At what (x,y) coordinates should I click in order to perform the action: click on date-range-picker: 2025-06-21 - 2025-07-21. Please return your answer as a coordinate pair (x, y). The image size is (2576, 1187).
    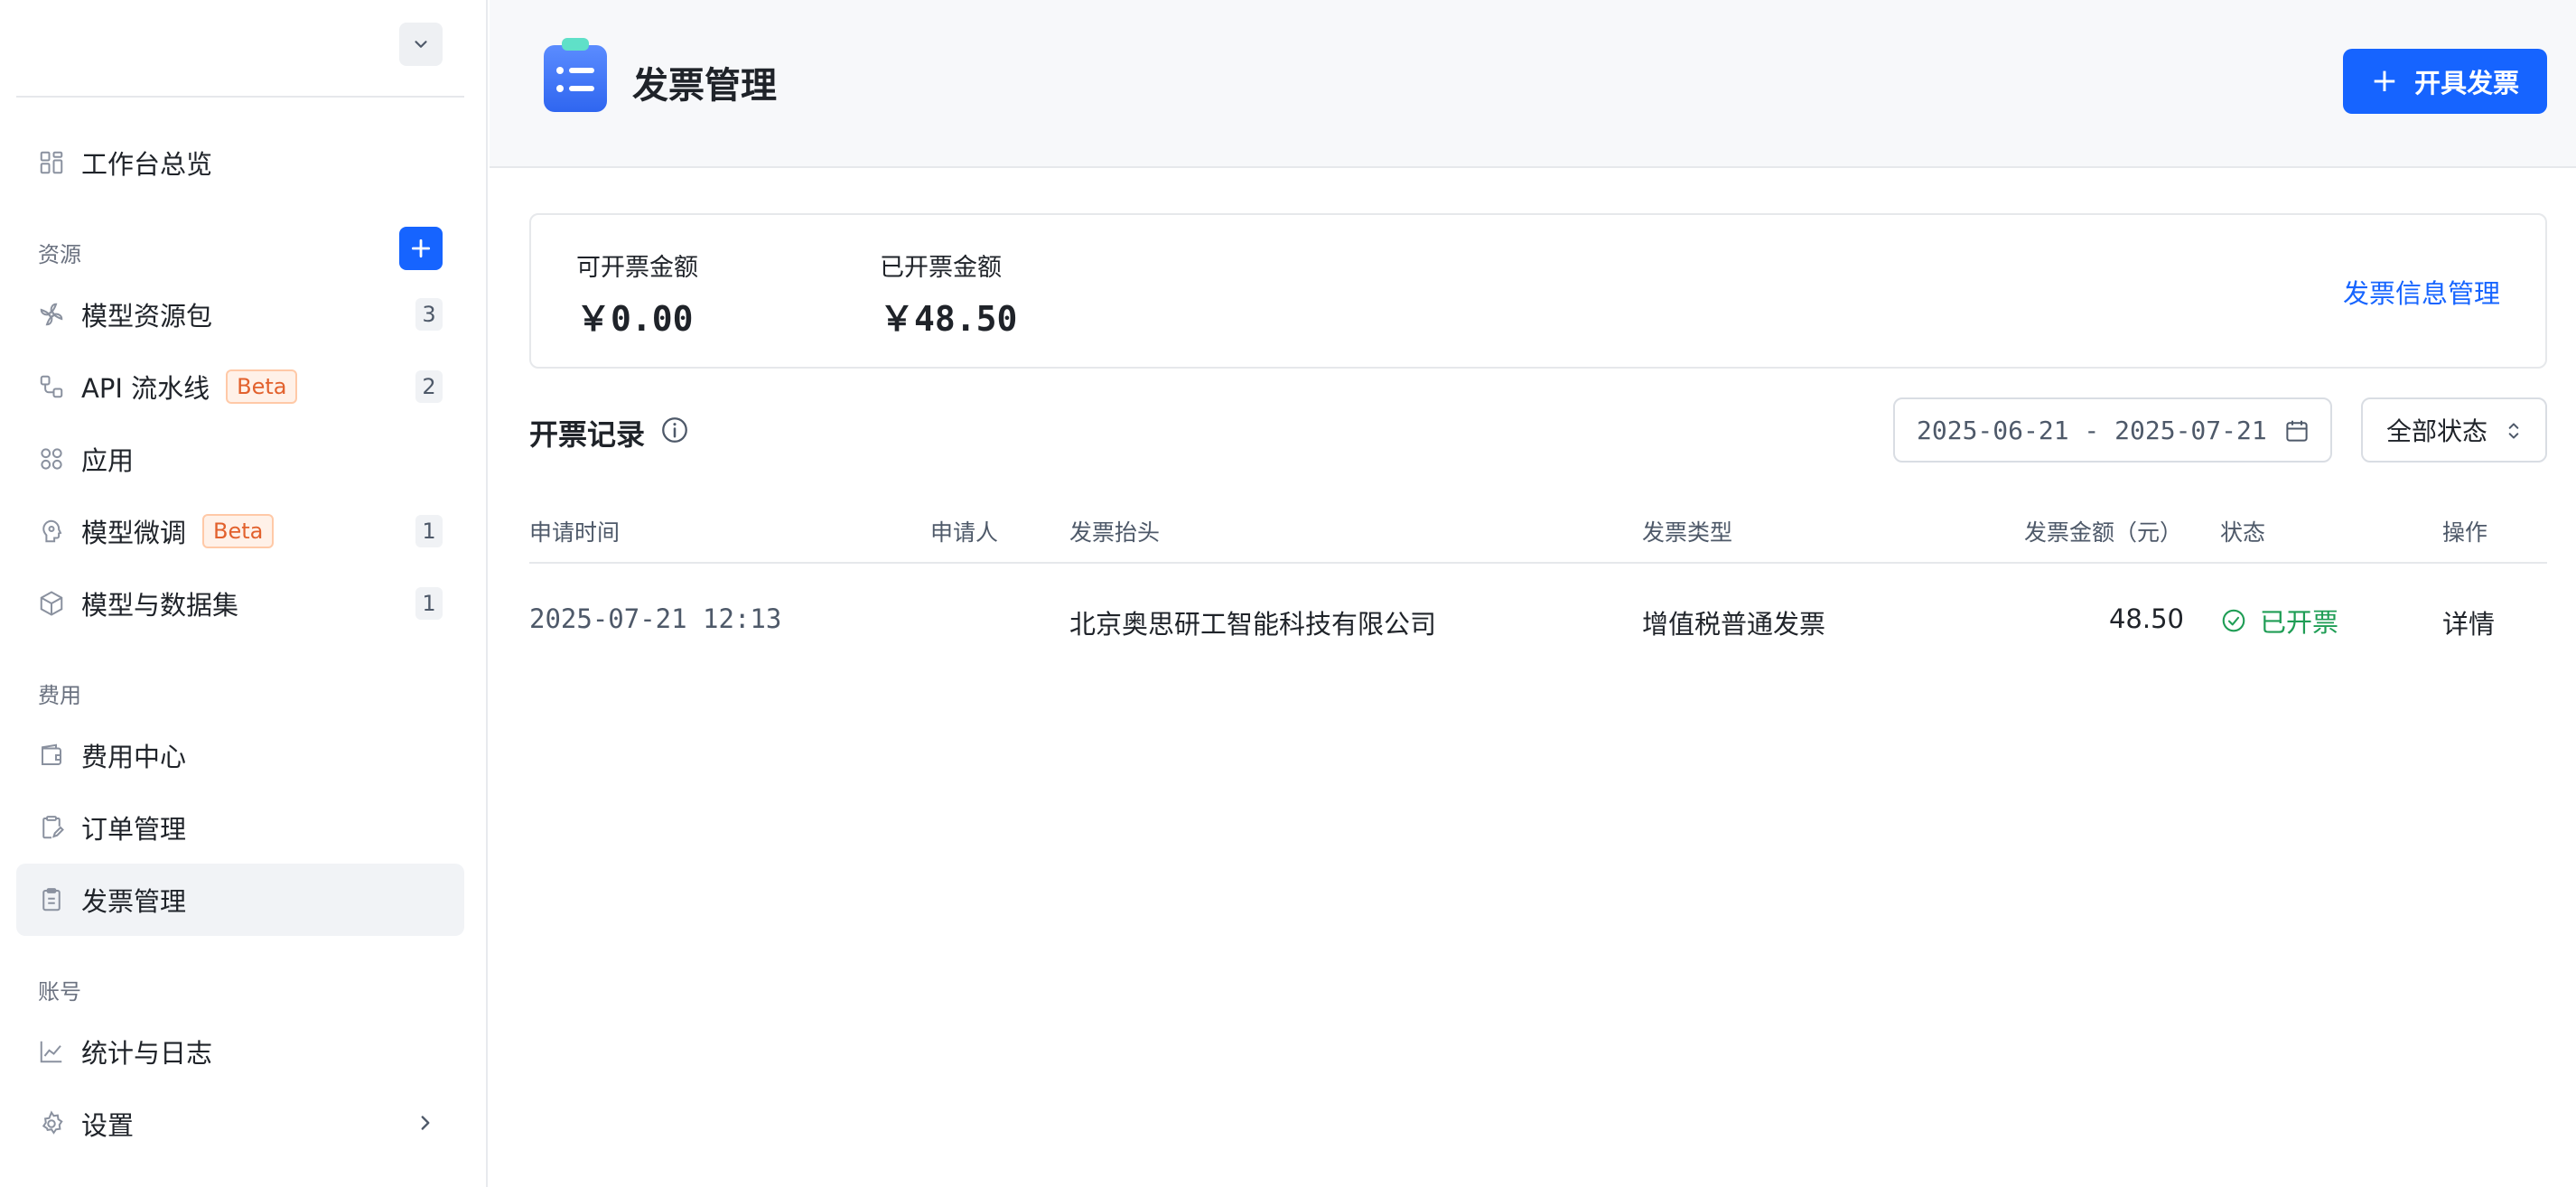
    Looking at the image, I should click on (2112, 430).